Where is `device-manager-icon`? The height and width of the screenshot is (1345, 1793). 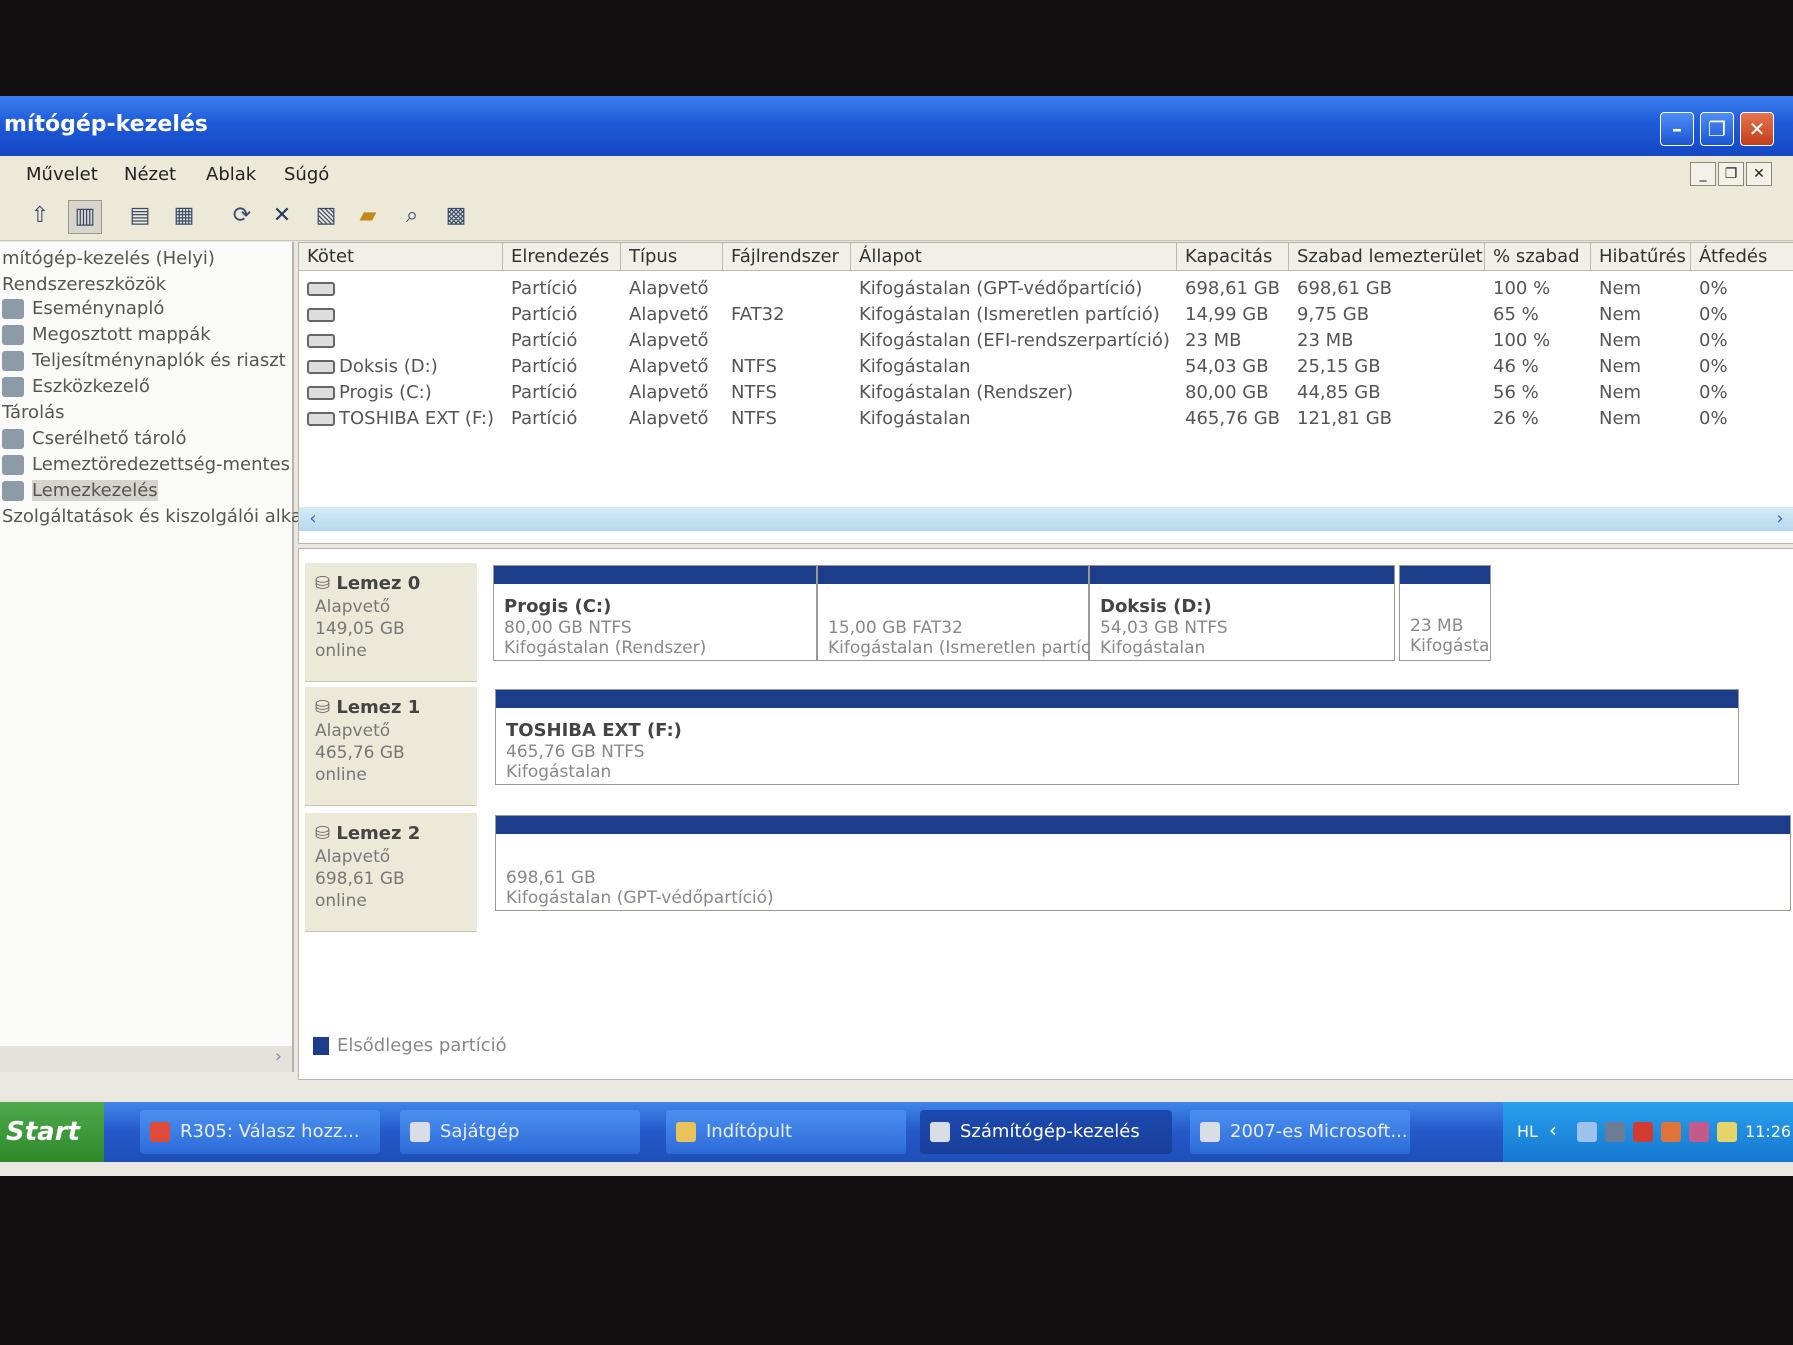 device-manager-icon is located at coordinates (13, 387).